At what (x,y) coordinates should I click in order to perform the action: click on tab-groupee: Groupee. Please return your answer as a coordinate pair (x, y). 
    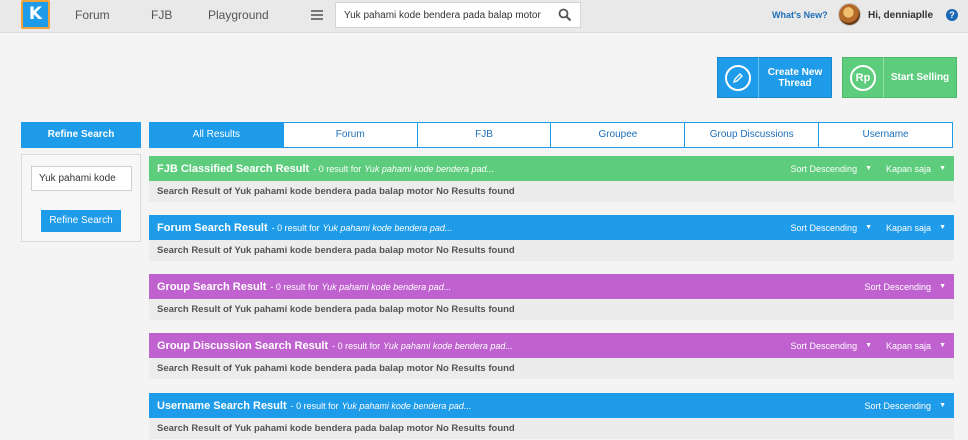
    Looking at the image, I should click on (617, 135).